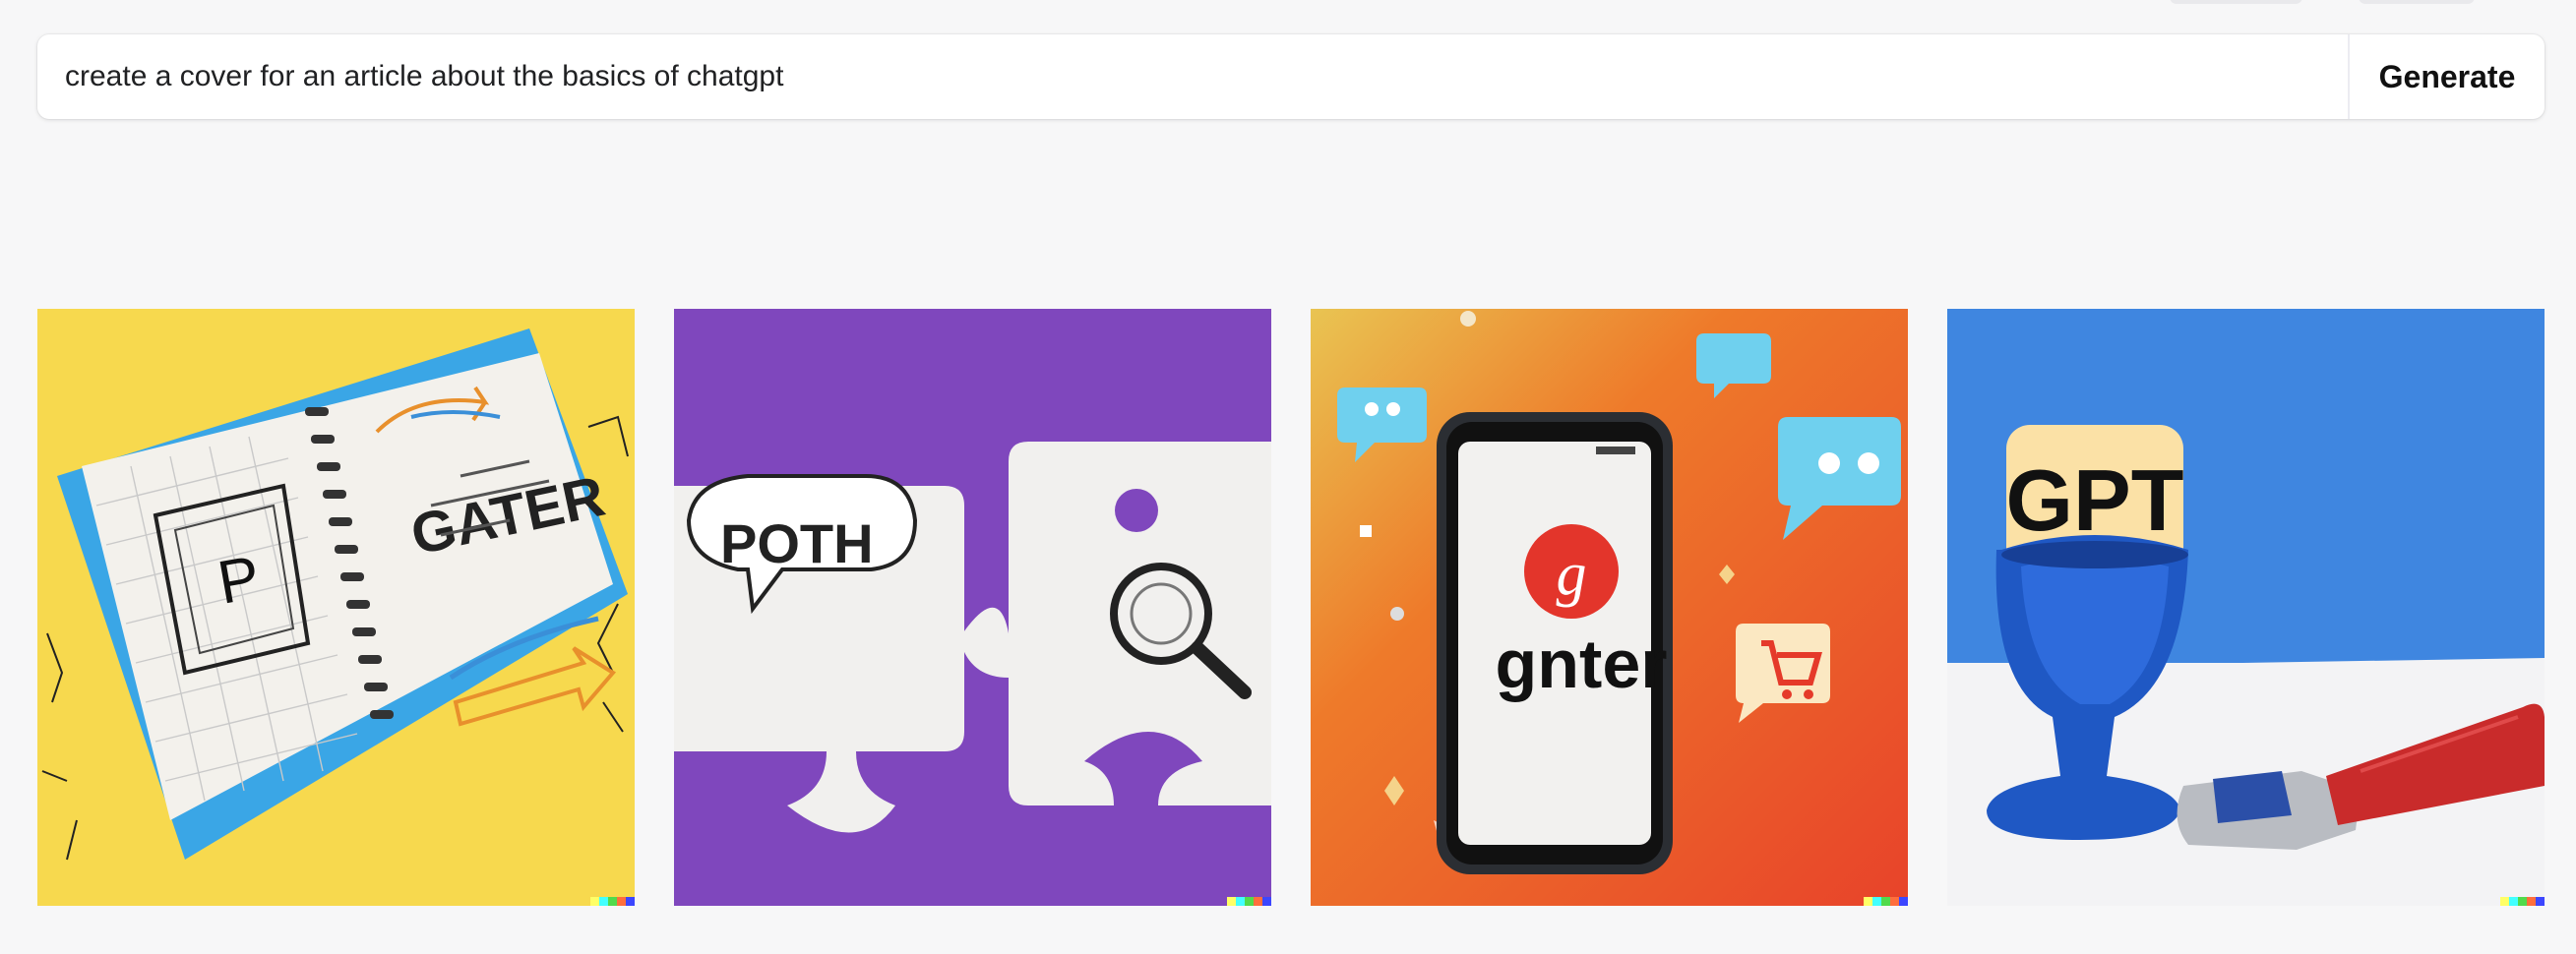  I want to click on puzzle-illustration: POTH, so click(972, 607).